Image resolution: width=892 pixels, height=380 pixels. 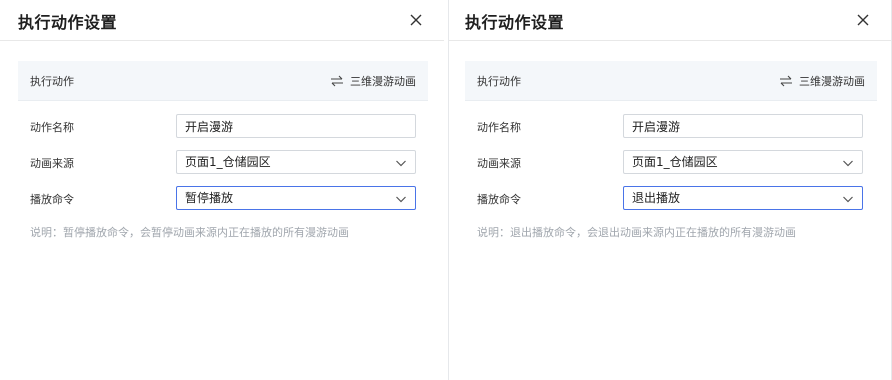 What do you see at coordinates (743, 198) in the screenshot?
I see `play-command-select: 退出播放` at bounding box center [743, 198].